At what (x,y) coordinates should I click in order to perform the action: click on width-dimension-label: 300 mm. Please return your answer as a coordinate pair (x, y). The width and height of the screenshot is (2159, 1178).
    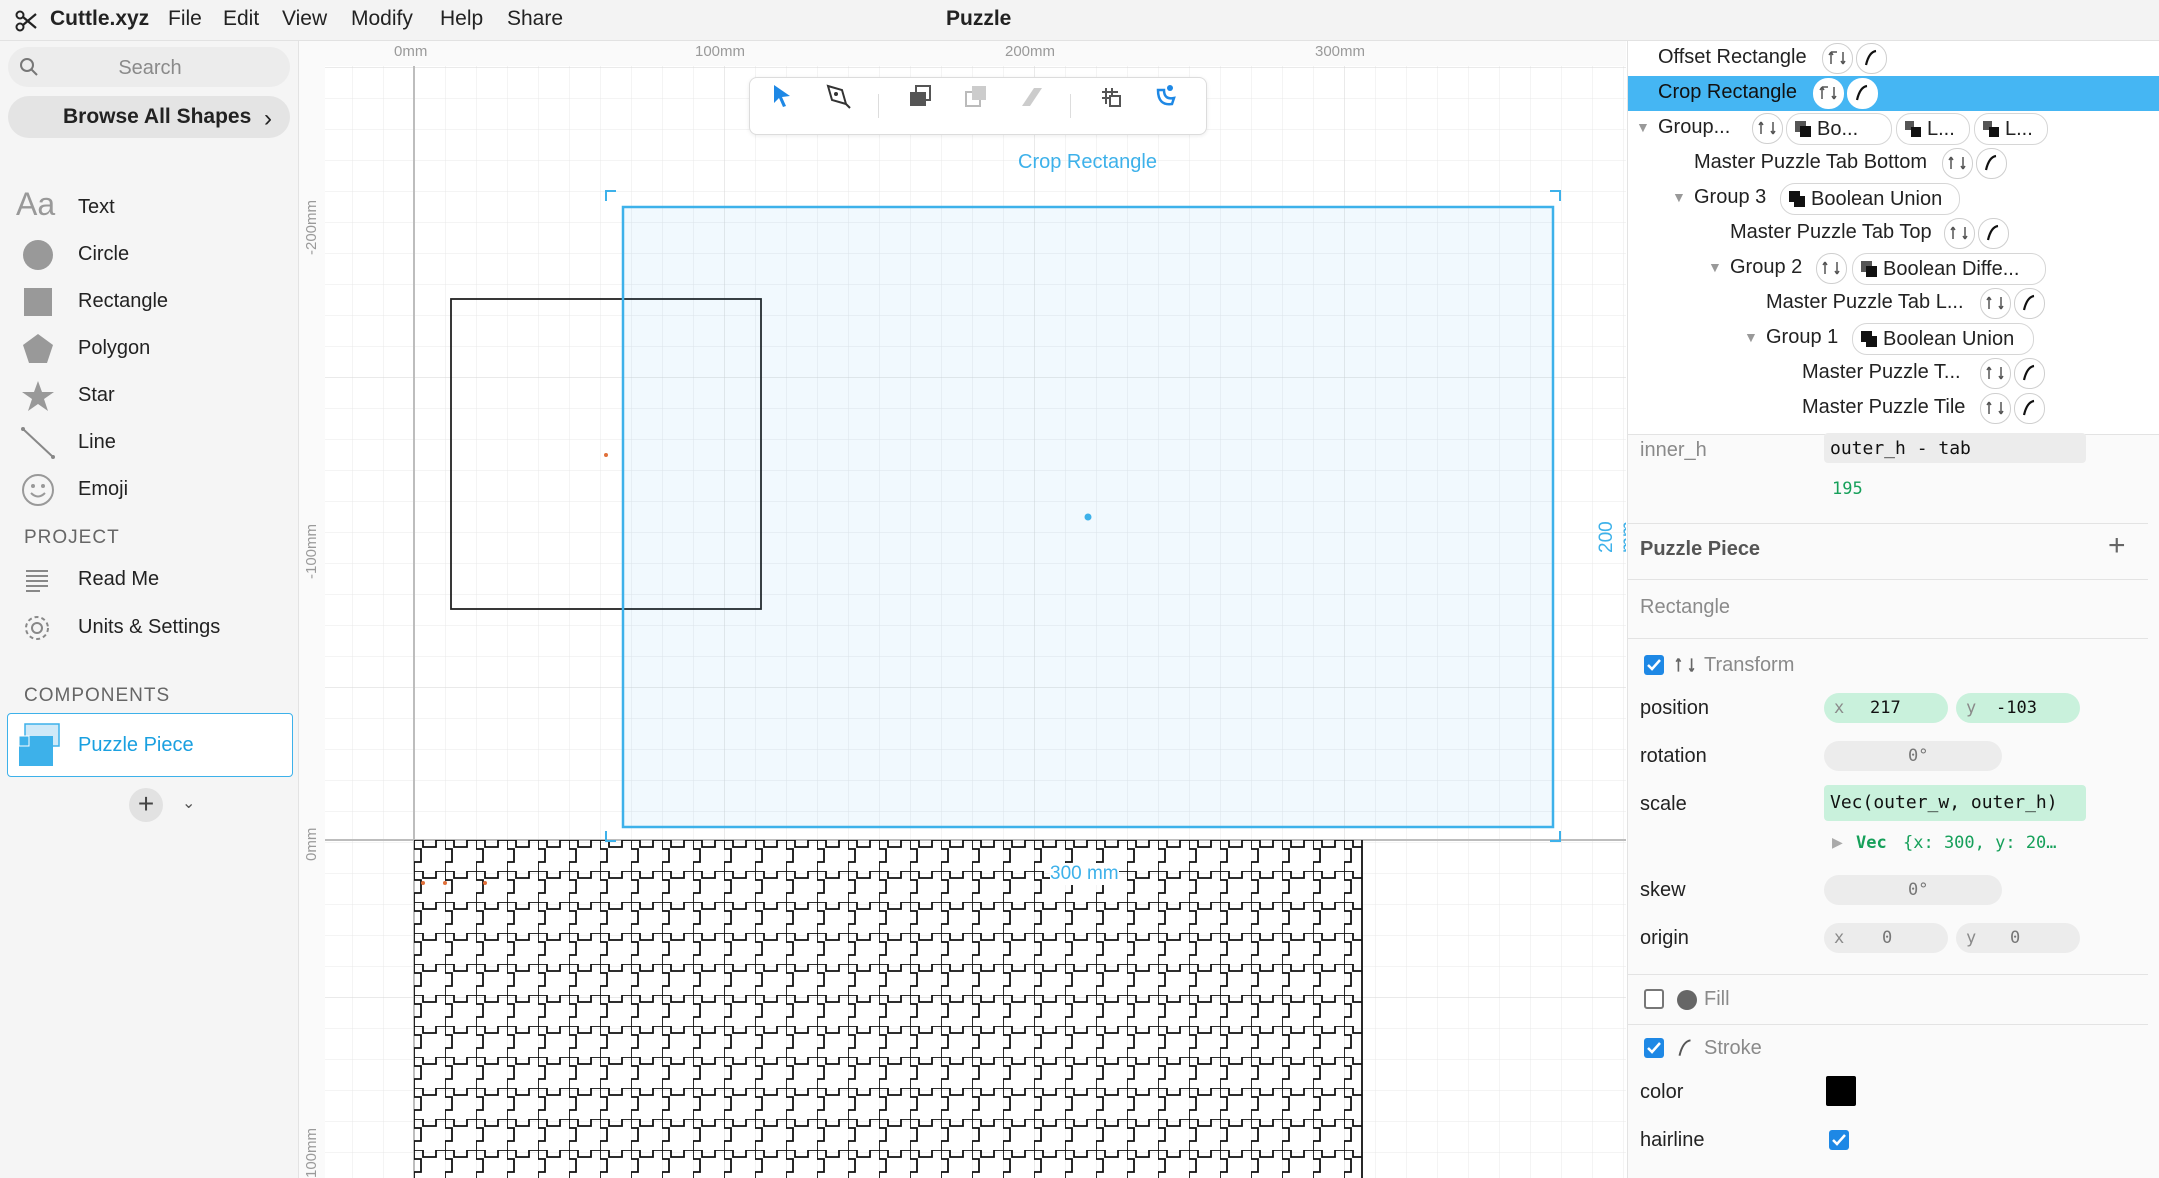
    Looking at the image, I should click on (1084, 874).